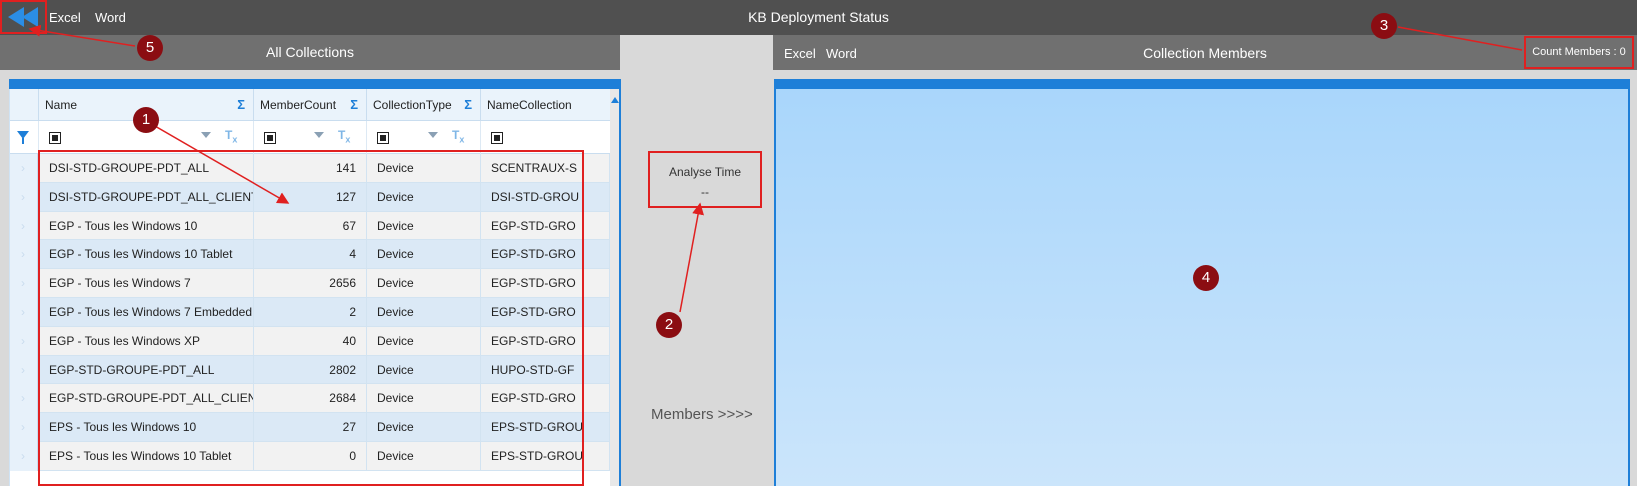 The image size is (1637, 486). What do you see at coordinates (529, 105) in the screenshot?
I see `column-header-label: NameCollection` at bounding box center [529, 105].